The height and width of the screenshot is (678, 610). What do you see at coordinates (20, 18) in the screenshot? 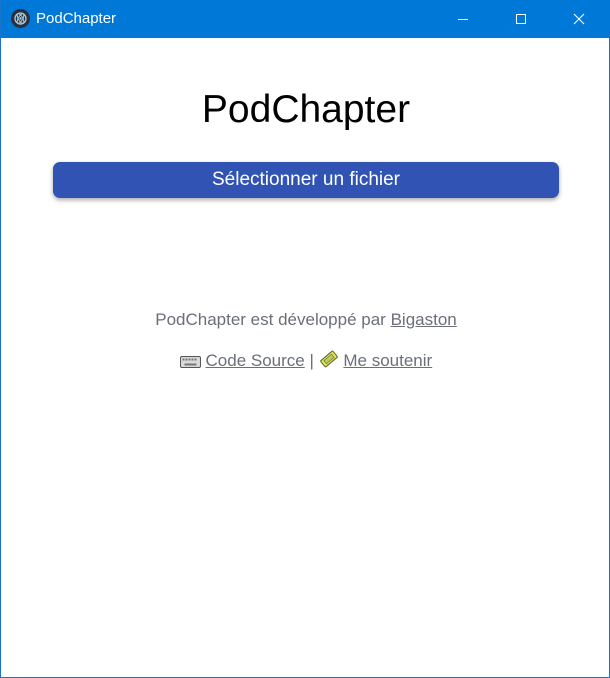
I see `app-logo-icon` at bounding box center [20, 18].